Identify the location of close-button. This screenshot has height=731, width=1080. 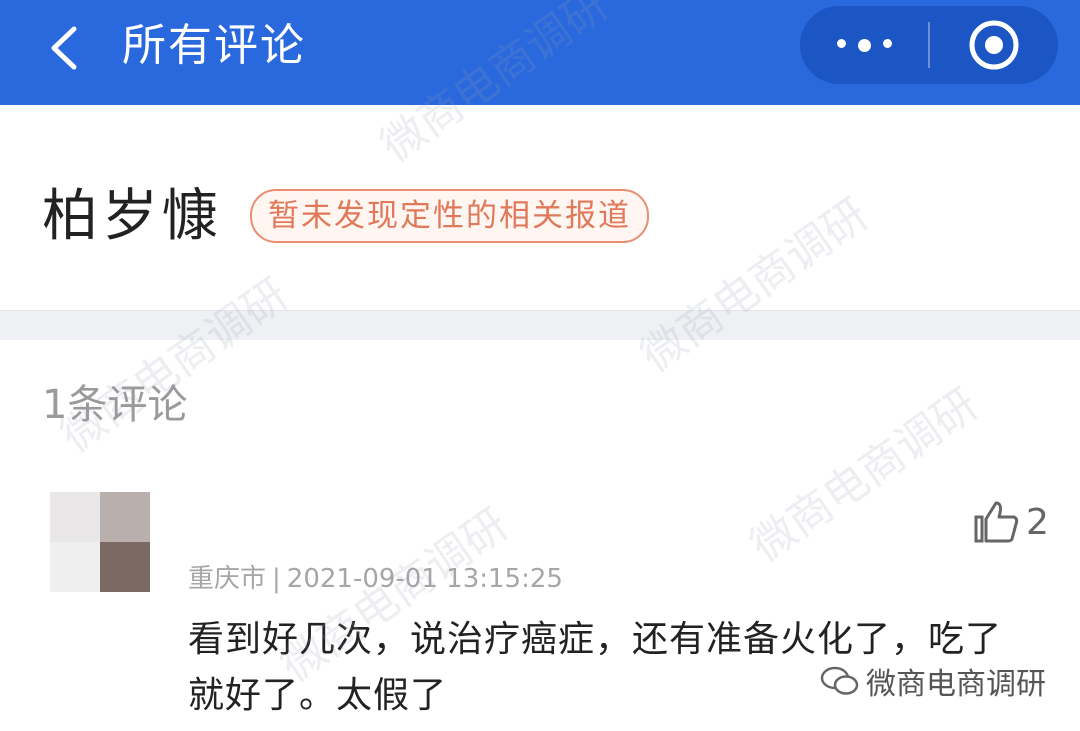
(994, 45).